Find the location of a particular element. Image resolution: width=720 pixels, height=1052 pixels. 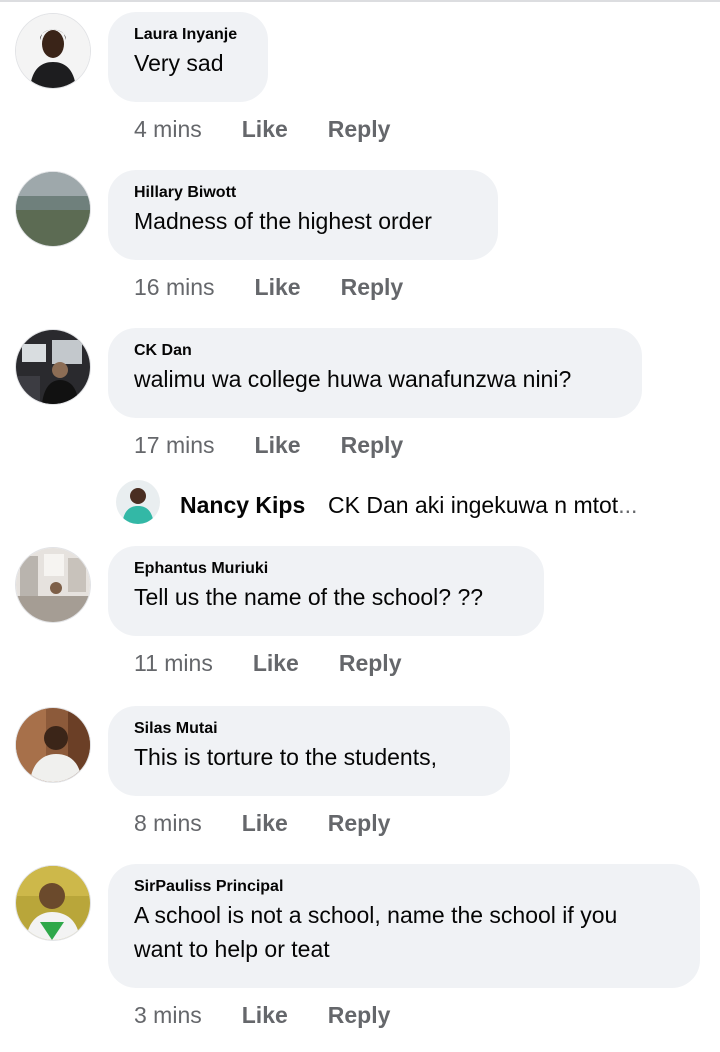

reply-author: Nancy Kips is located at coordinates (242, 505).